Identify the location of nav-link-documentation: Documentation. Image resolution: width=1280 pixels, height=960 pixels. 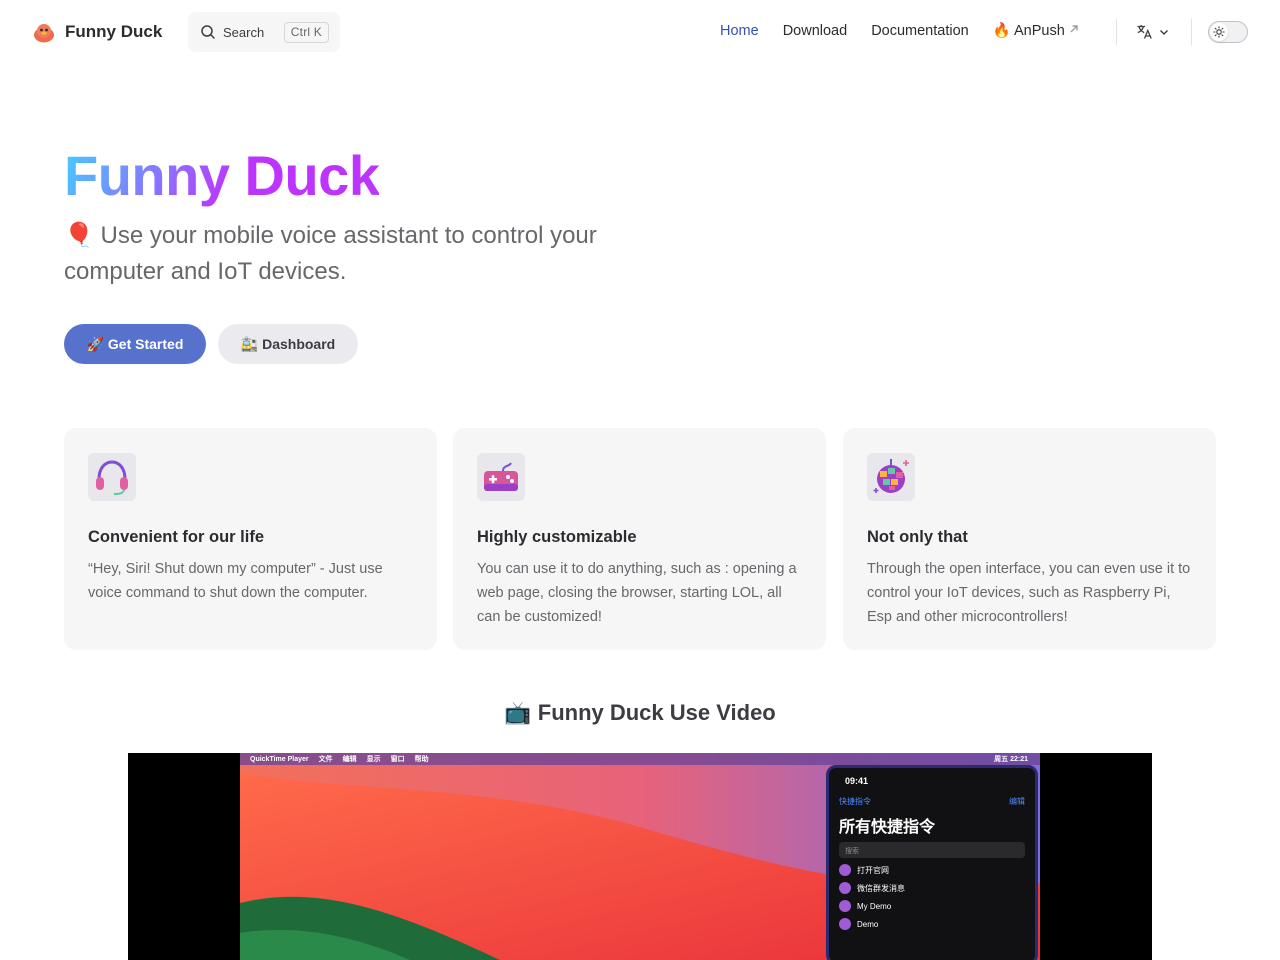
(920, 31).